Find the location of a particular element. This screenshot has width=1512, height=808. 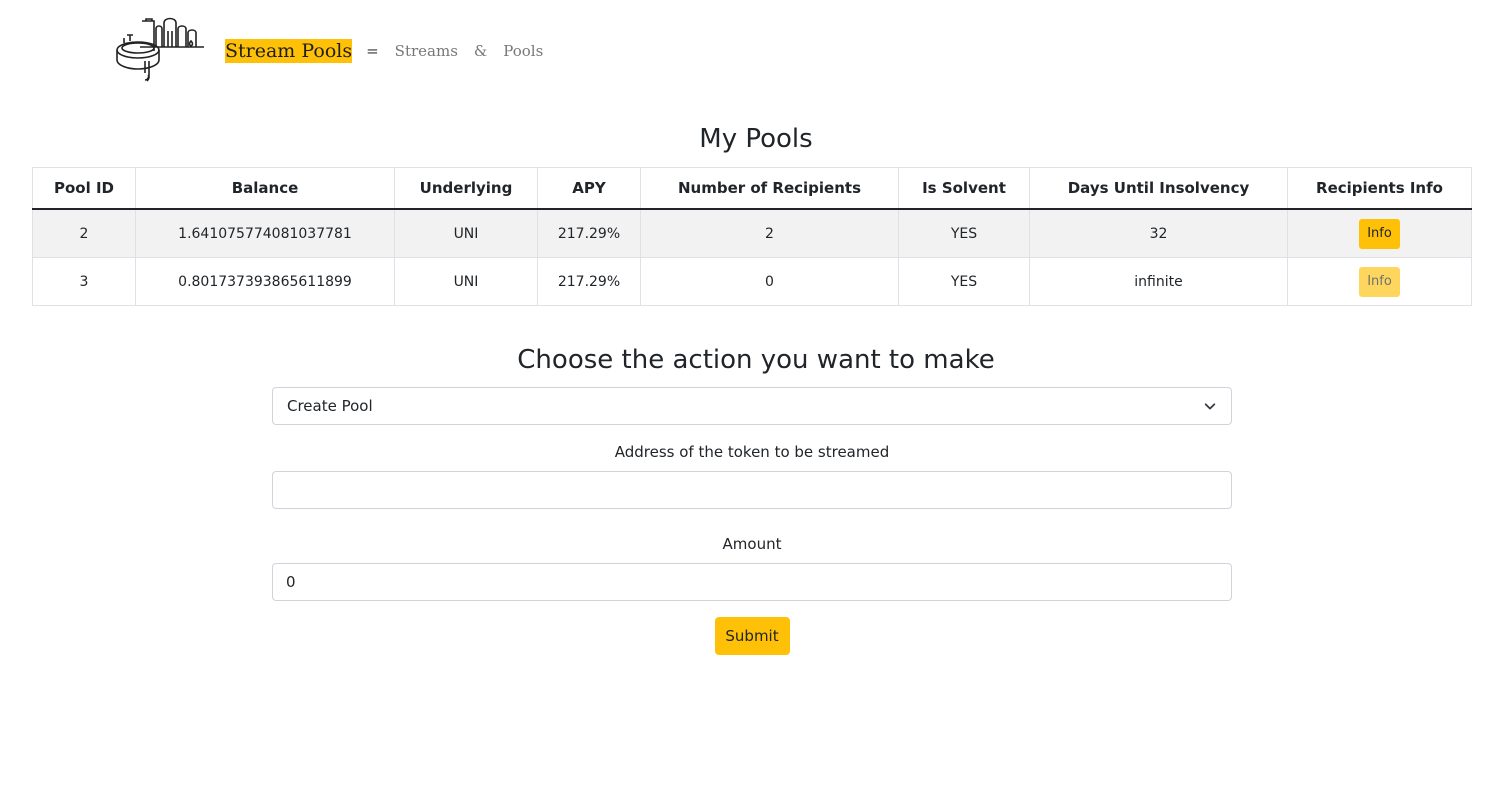

info-button-disabled: Info is located at coordinates (1379, 281).